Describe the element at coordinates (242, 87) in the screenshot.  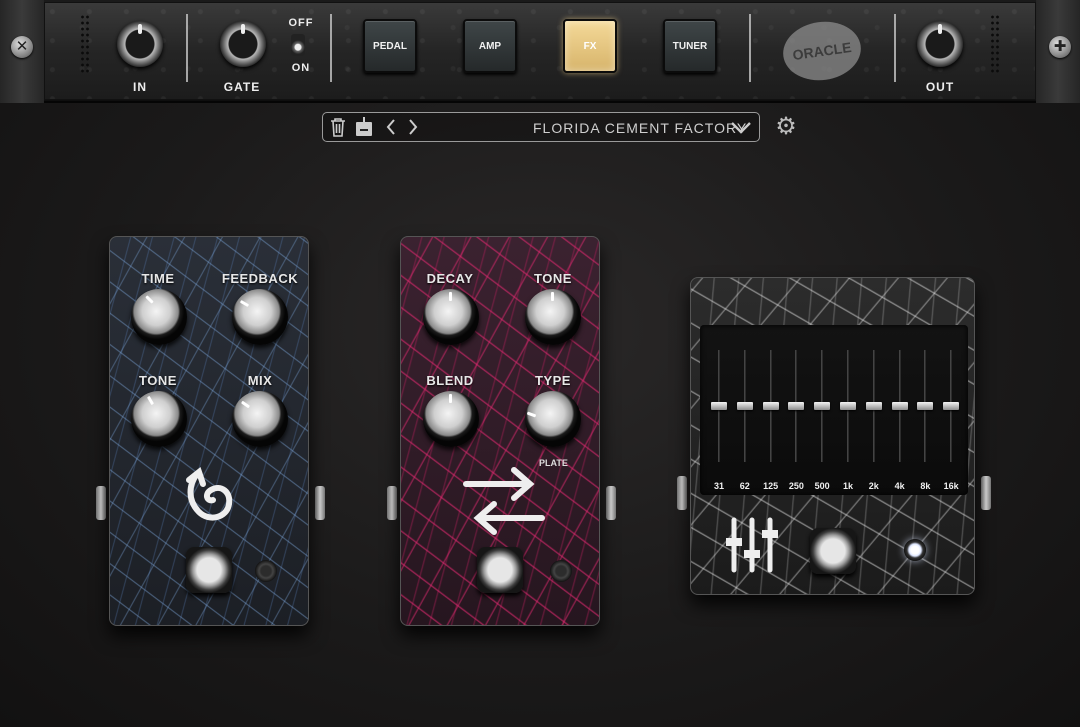
I see `gate-label: GATE` at that location.